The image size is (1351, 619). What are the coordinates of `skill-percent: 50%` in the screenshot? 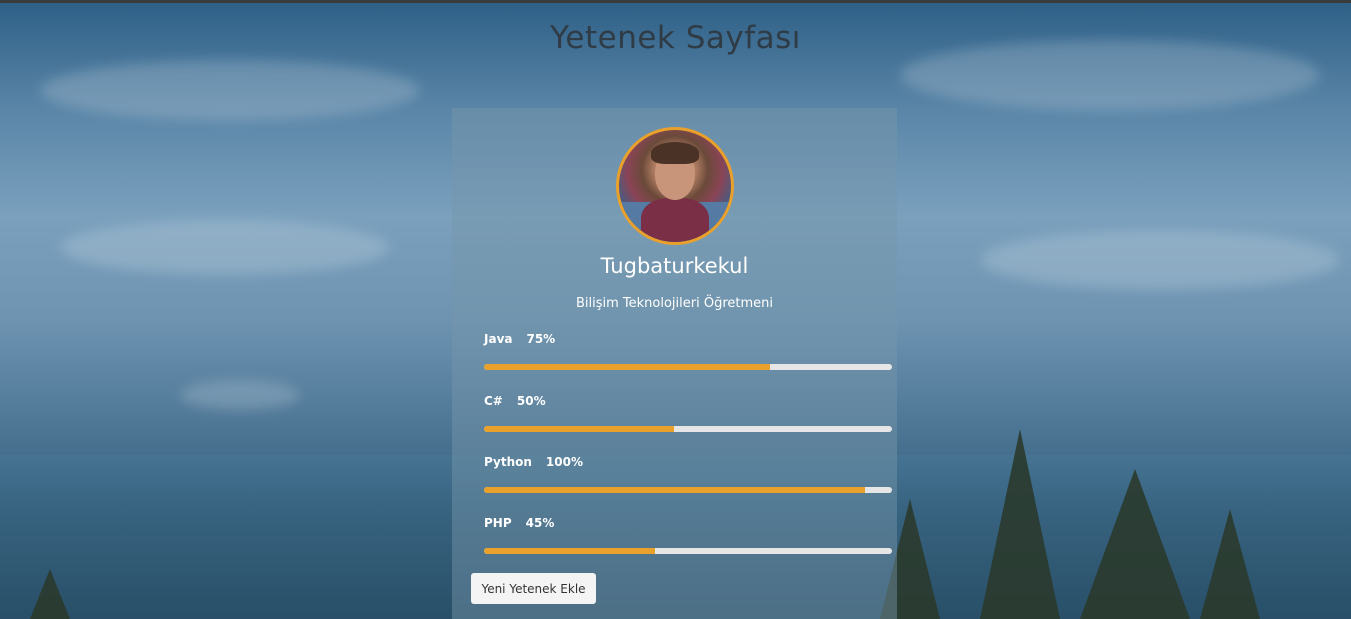 It's located at (531, 401).